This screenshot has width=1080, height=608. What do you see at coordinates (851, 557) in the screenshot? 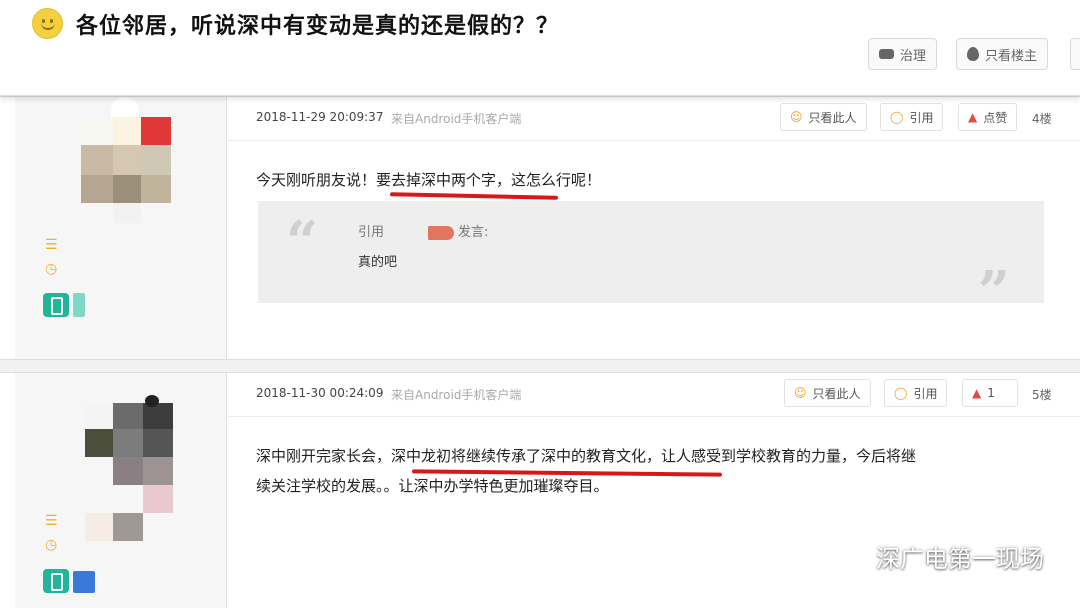
I see `wechat-icon` at bounding box center [851, 557].